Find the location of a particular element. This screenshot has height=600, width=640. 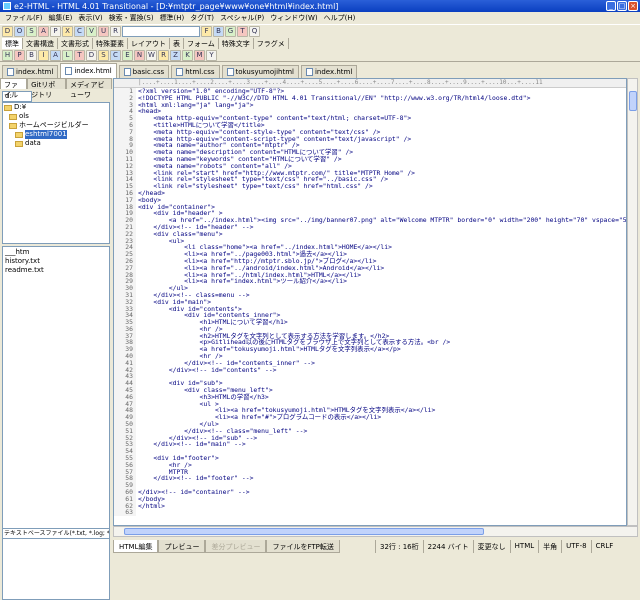

toolbar-button: B is located at coordinates (218, 31).